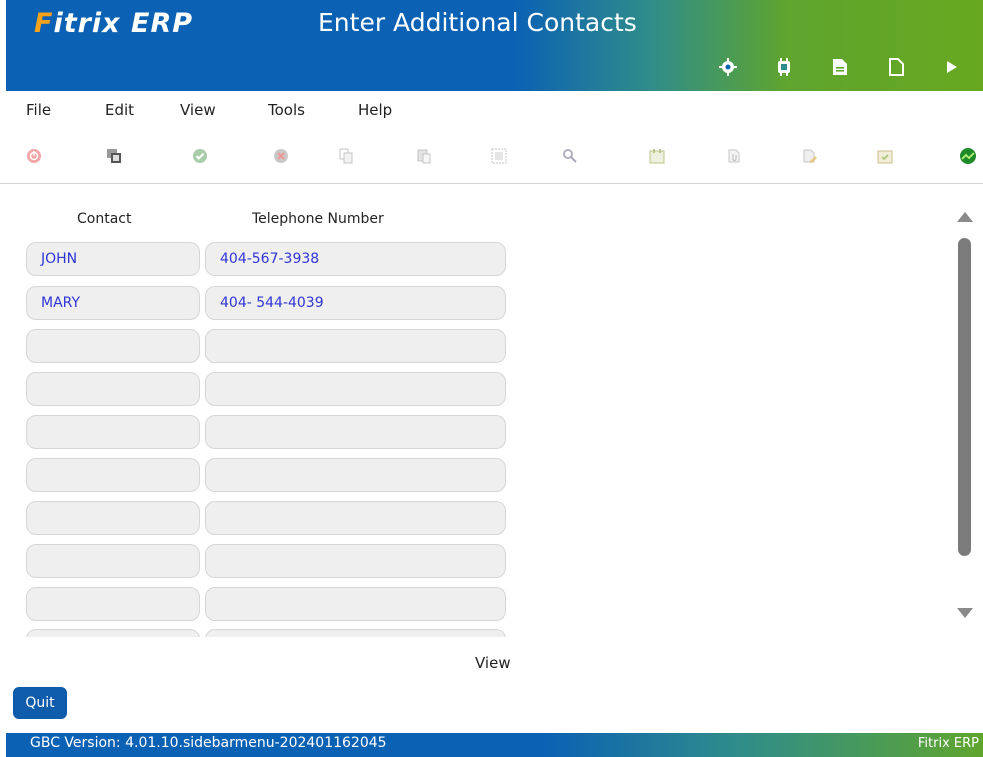 This screenshot has width=983, height=757. What do you see at coordinates (885, 156) in the screenshot?
I see `checklist-icon` at bounding box center [885, 156].